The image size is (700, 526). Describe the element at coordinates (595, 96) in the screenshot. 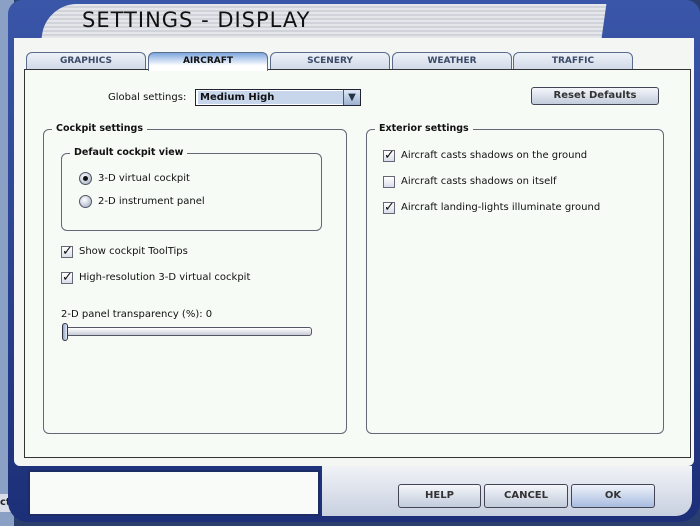

I see `reset-defaults-button: Reset Defaults` at that location.